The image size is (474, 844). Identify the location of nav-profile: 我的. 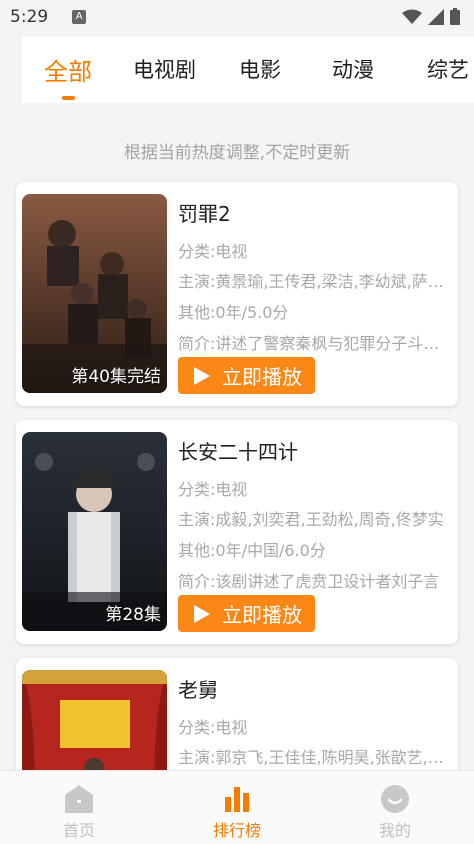
(395, 807).